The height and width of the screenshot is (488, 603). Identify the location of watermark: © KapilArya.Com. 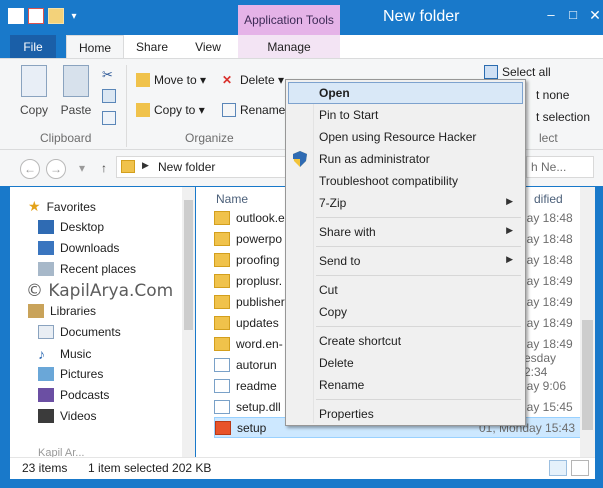
(100, 291).